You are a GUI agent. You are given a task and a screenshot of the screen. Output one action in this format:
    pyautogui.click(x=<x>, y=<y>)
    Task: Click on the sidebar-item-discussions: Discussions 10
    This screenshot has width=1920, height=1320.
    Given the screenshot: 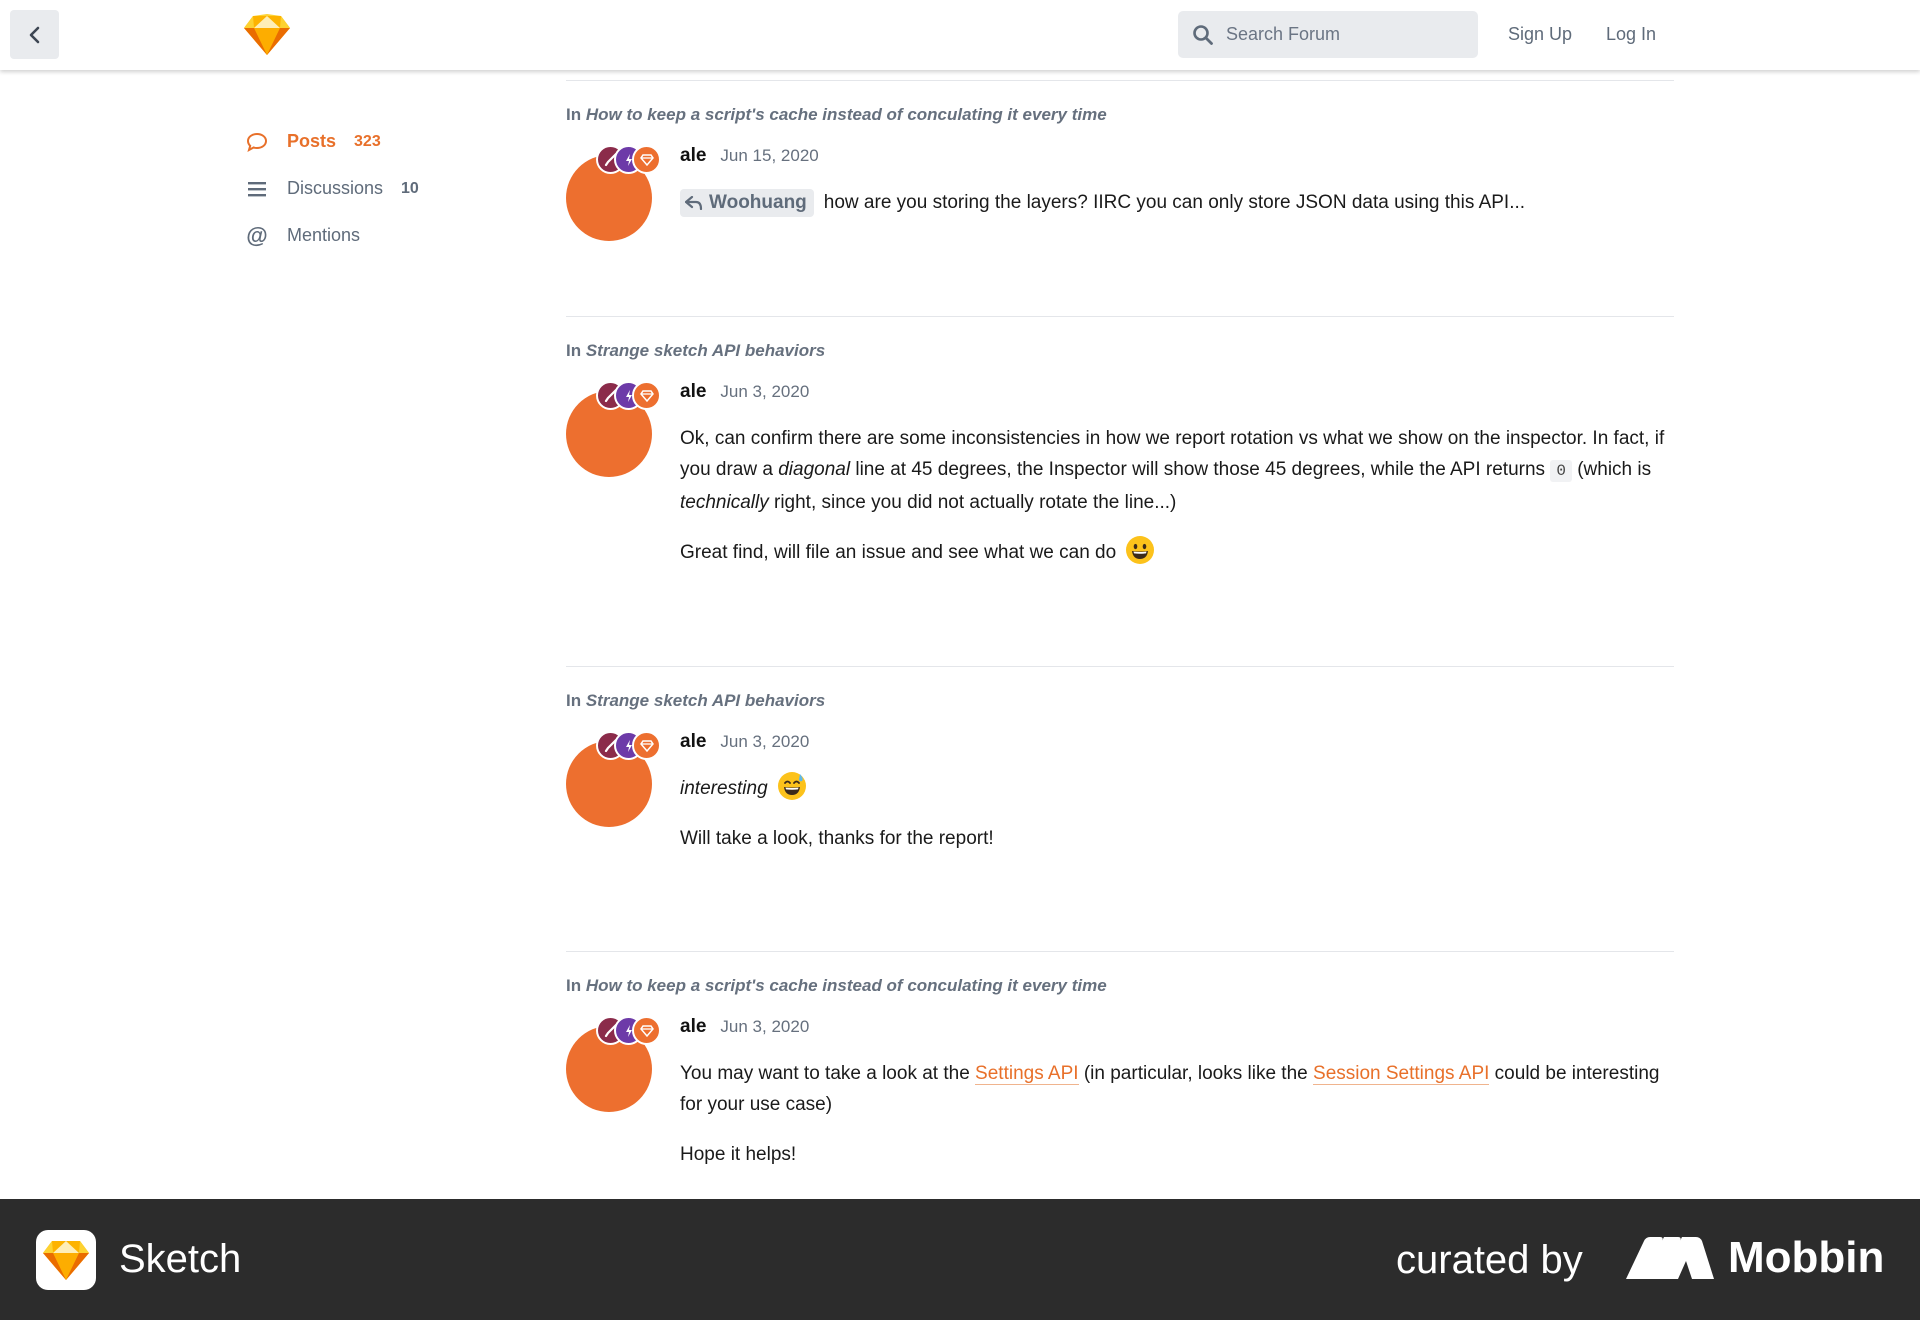 What is the action you would take?
    pyautogui.click(x=375, y=188)
    